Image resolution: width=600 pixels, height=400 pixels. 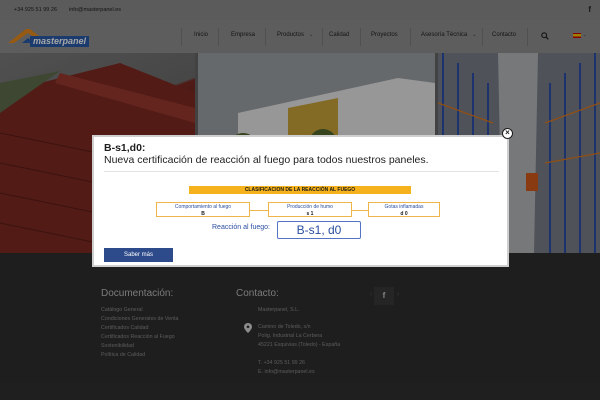 I want to click on certificate-box-value: s 1, so click(x=310, y=214).